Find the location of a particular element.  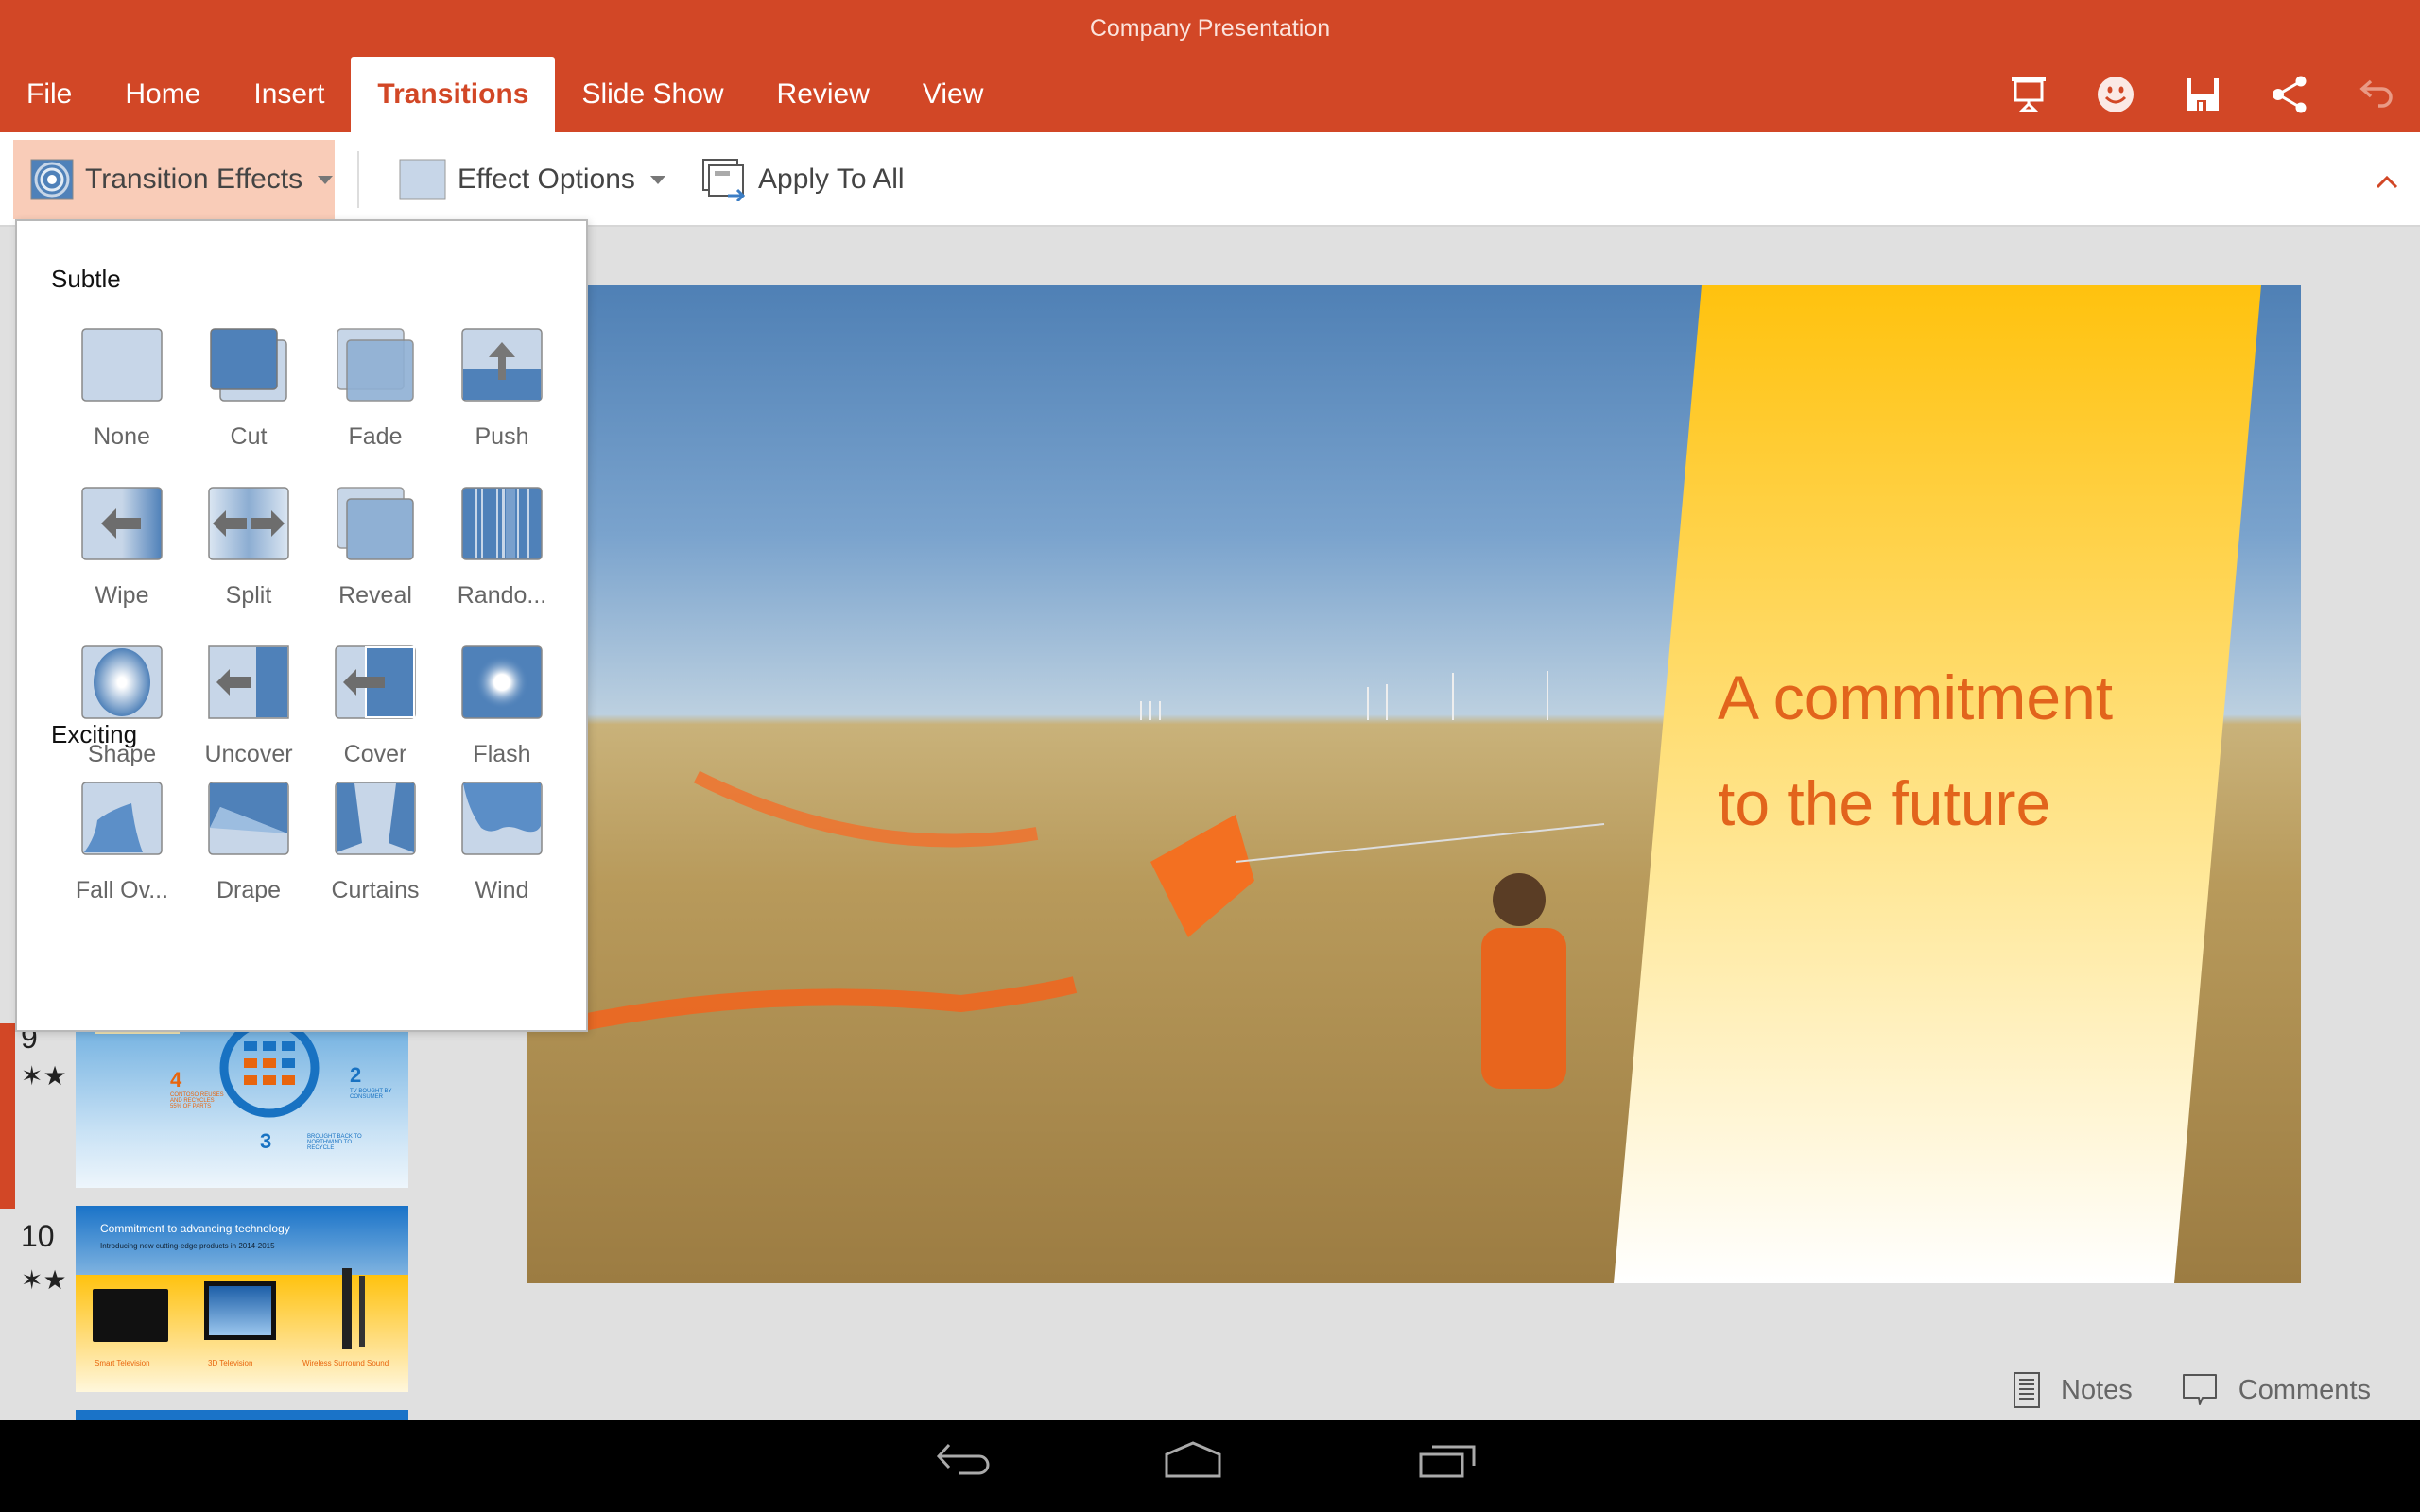

step-text: BROUGHT BACK TO NORTHWIND TO RECYCLE is located at coordinates (334, 1142).